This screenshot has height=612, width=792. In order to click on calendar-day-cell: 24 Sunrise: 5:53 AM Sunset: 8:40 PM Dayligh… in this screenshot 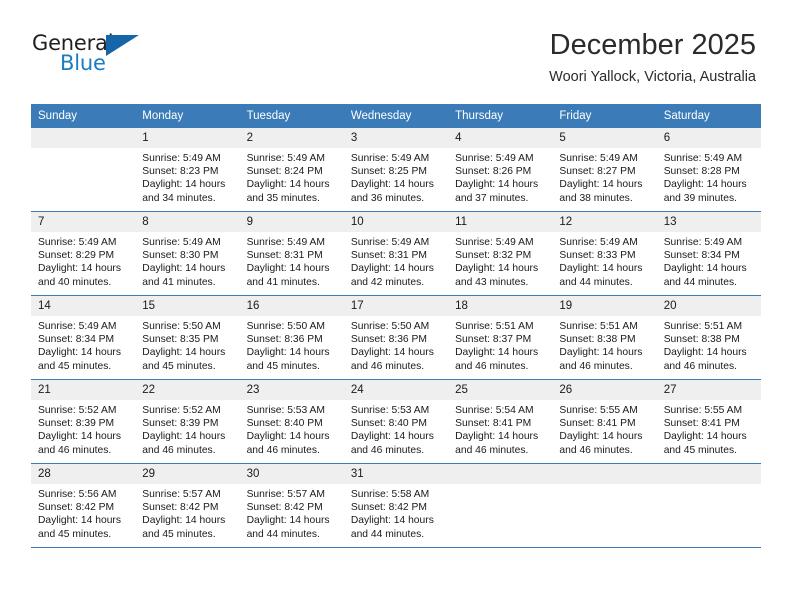, I will do `click(396, 421)`.